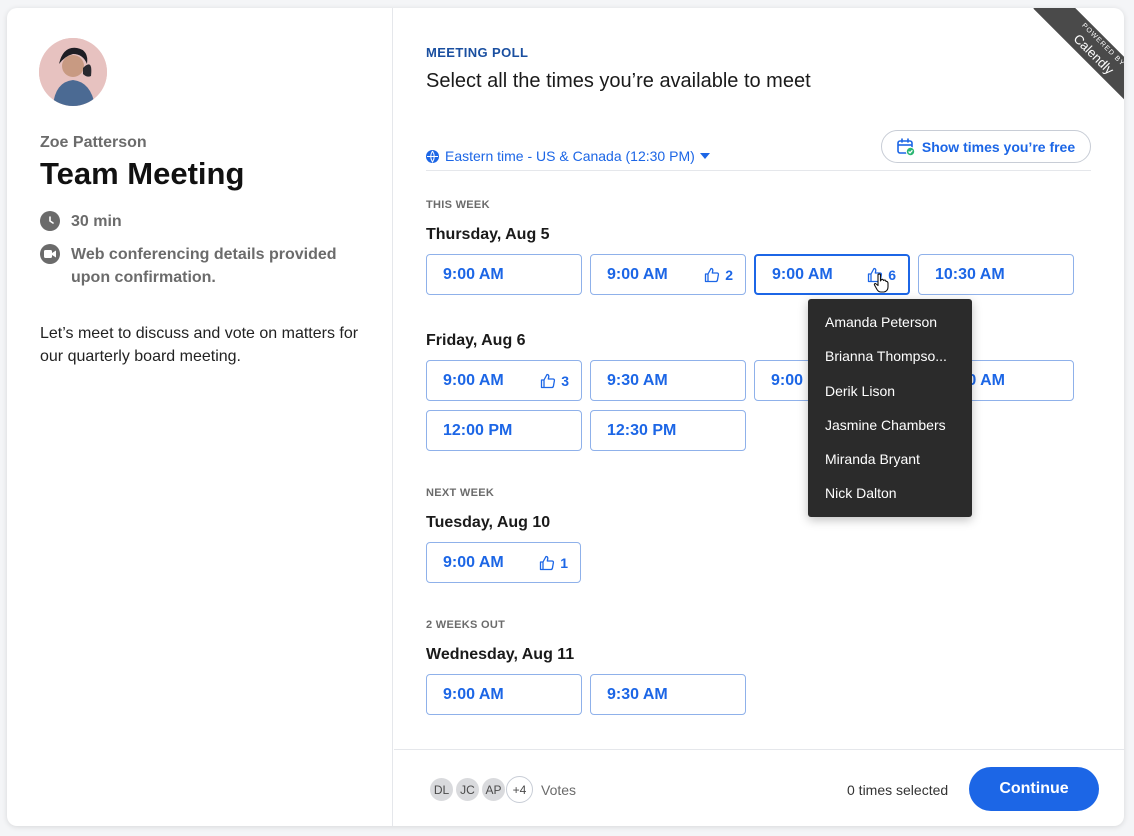 Image resolution: width=1134 pixels, height=836 pixels. I want to click on vote-count: 2, so click(729, 274).